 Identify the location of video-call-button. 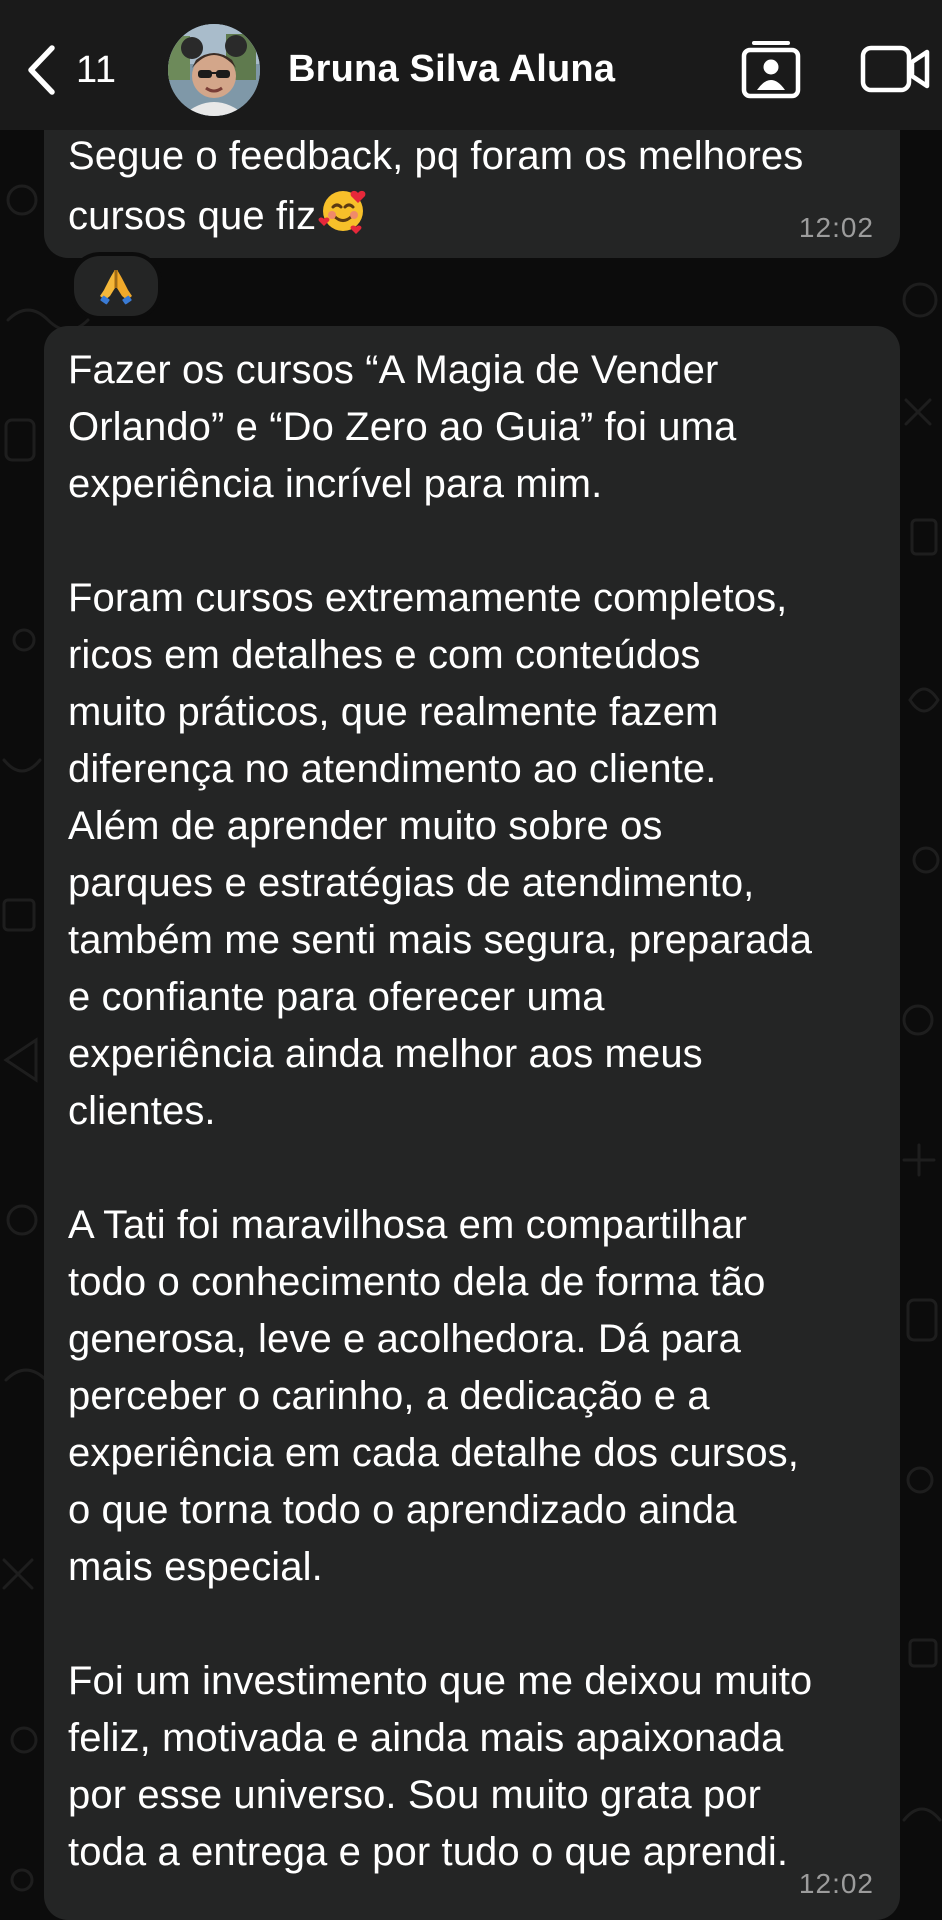
(895, 69).